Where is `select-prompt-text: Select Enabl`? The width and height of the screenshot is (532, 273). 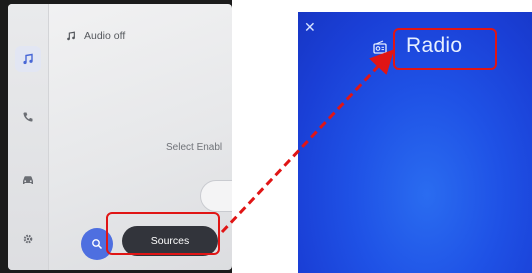 select-prompt-text: Select Enabl is located at coordinates (194, 147).